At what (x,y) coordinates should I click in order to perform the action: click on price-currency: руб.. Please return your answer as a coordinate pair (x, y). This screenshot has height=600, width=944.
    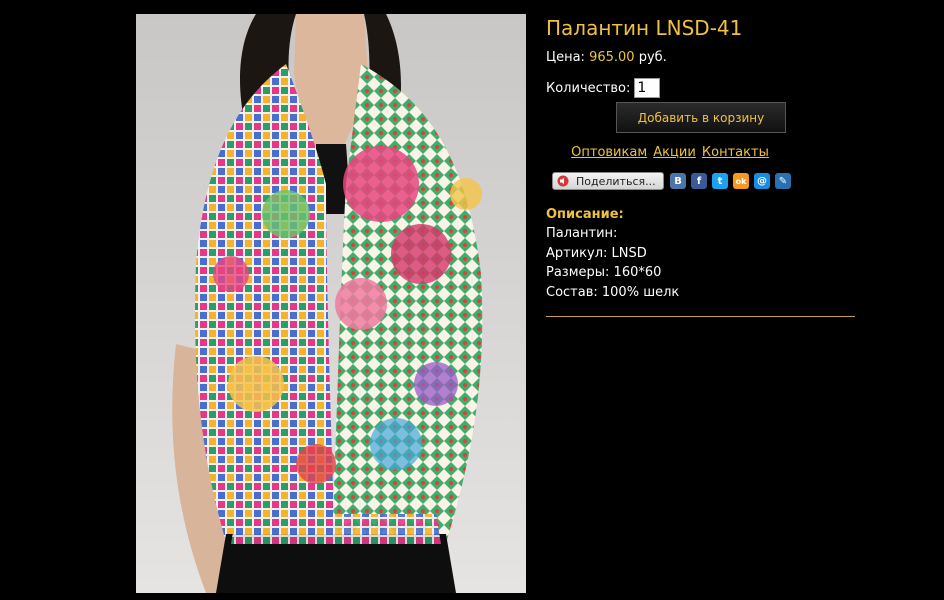
    Looking at the image, I should click on (652, 57).